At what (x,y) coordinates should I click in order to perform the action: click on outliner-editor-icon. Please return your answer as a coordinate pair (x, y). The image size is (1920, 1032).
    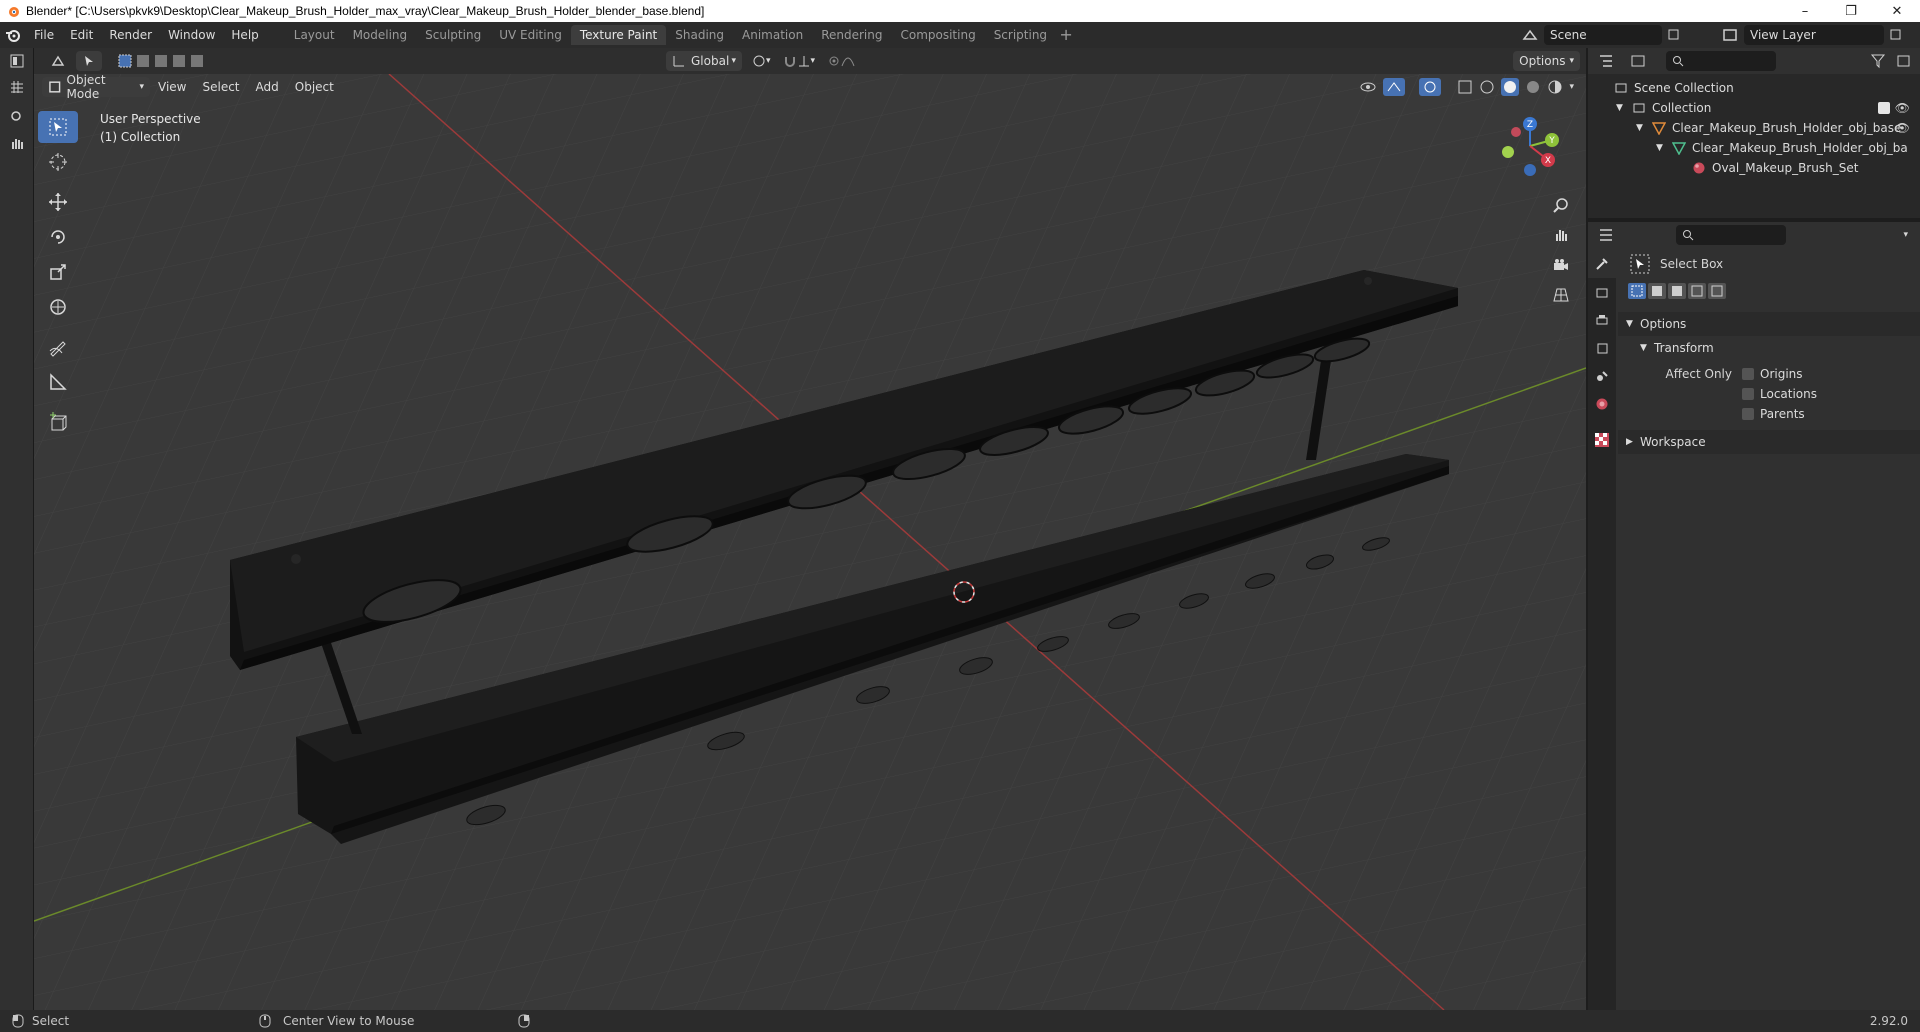
    Looking at the image, I should click on (1609, 61).